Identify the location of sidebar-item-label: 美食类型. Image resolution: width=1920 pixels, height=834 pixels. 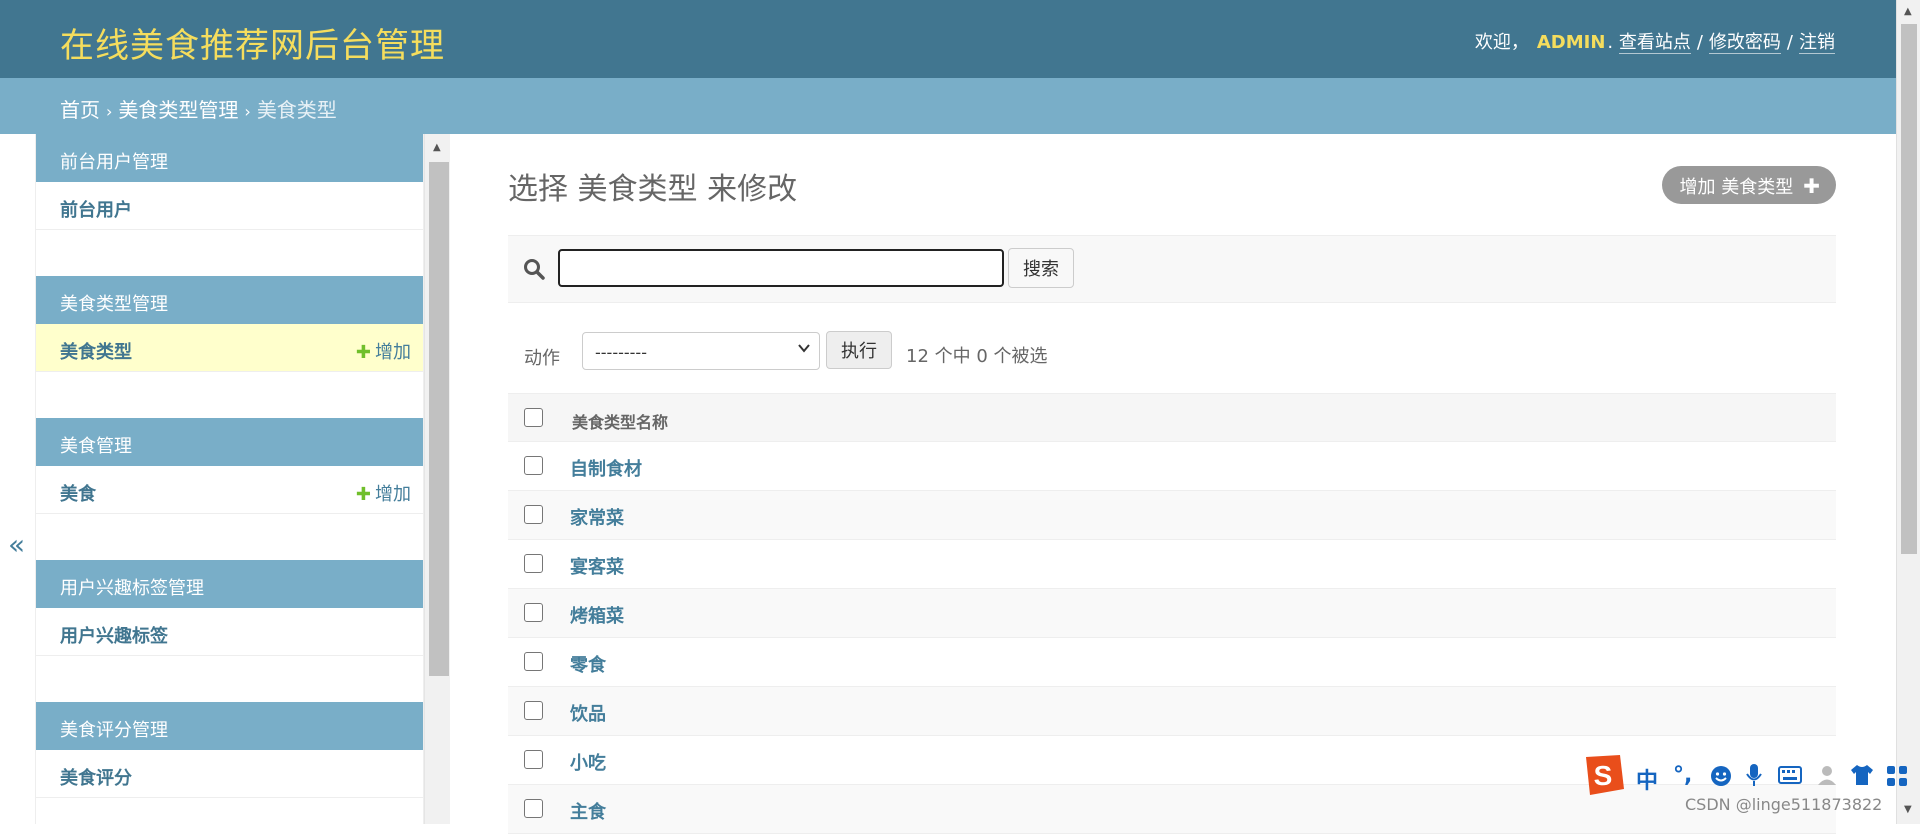
(96, 352).